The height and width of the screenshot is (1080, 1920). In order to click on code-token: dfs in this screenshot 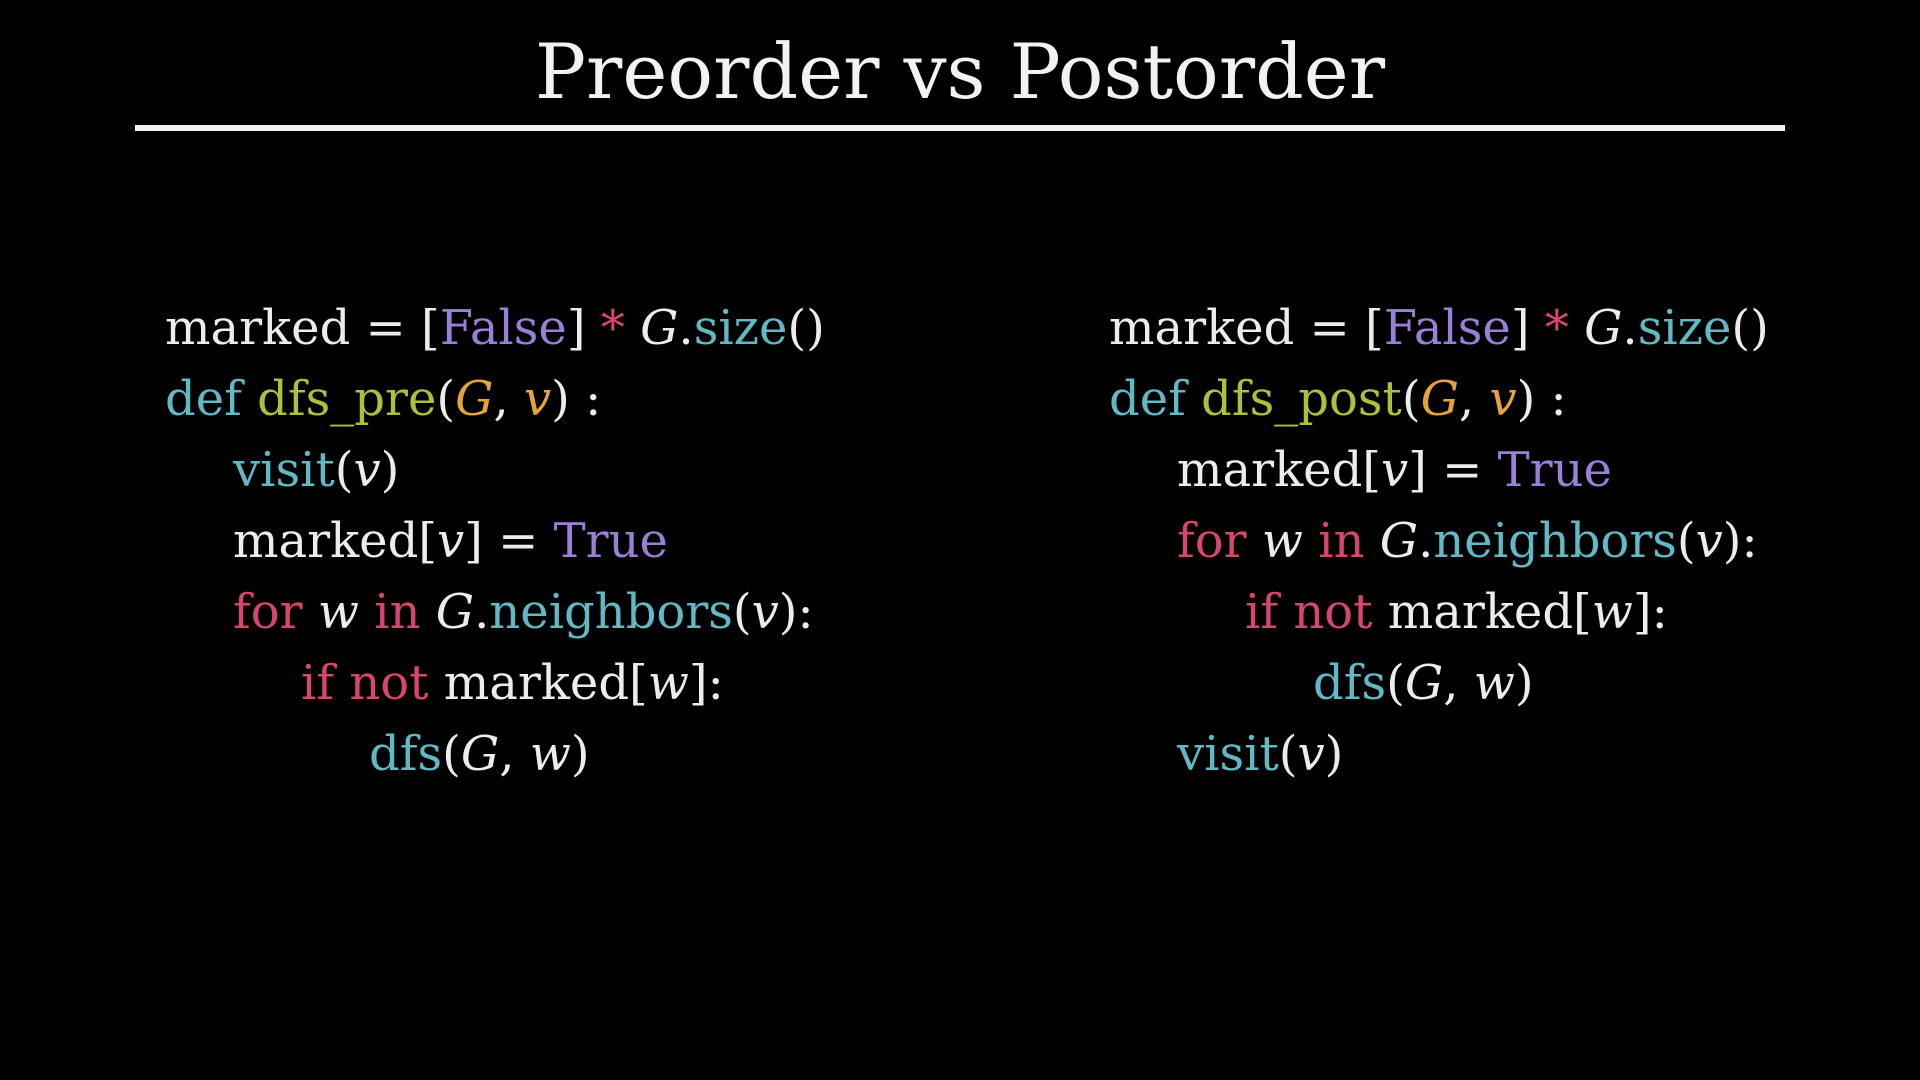, I will do `click(1350, 683)`.